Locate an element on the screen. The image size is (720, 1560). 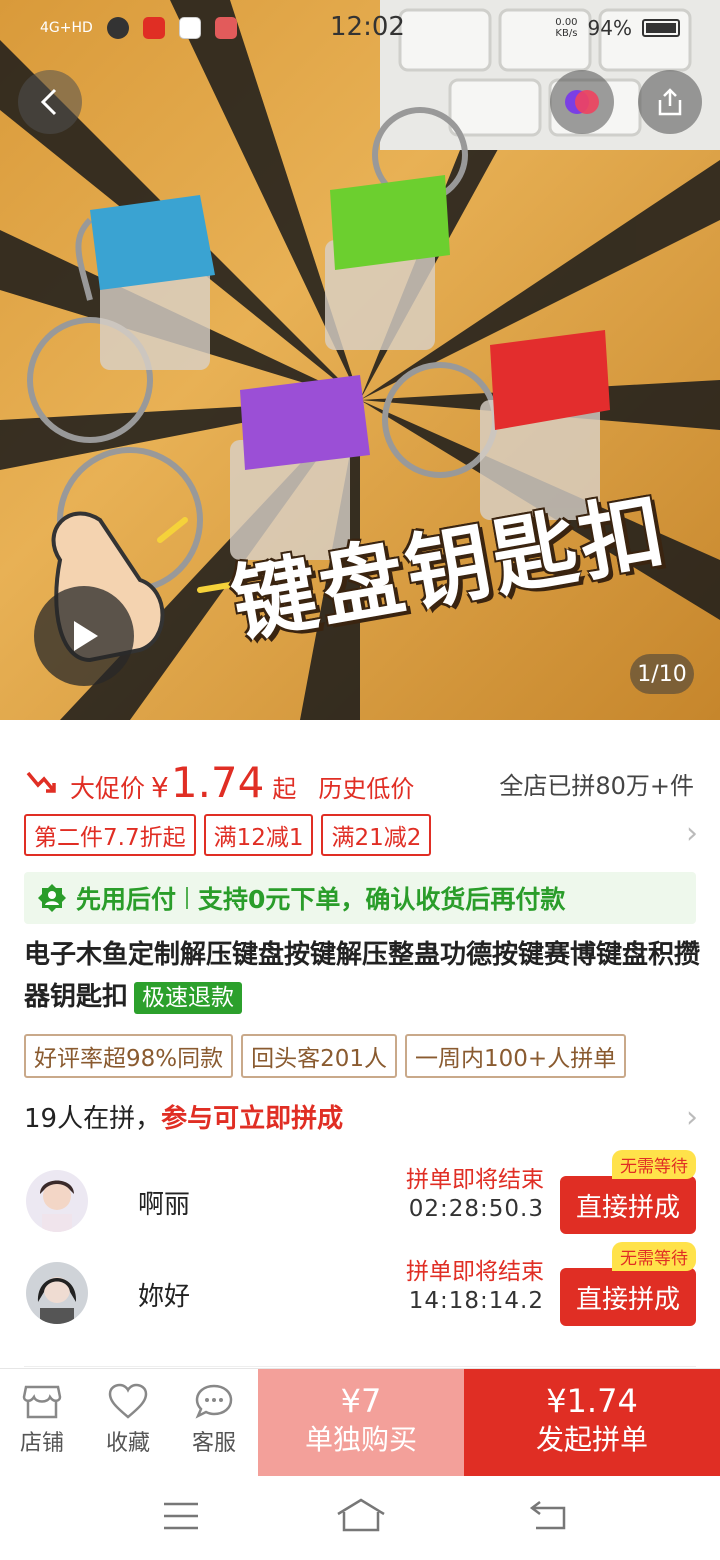
price-value: 1.74 is located at coordinates (217, 782).